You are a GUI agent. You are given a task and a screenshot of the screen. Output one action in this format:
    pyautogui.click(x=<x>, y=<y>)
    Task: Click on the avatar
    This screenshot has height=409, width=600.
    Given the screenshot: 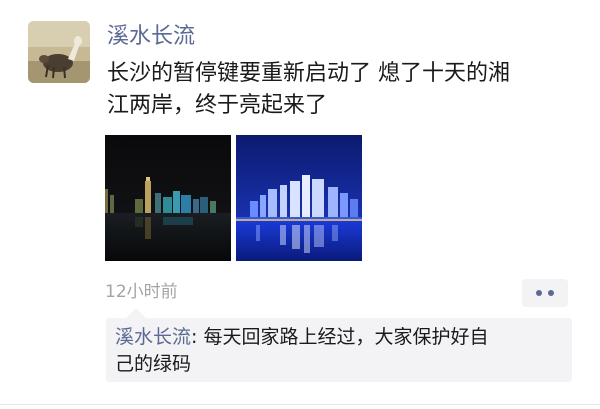 What is the action you would take?
    pyautogui.click(x=59, y=52)
    